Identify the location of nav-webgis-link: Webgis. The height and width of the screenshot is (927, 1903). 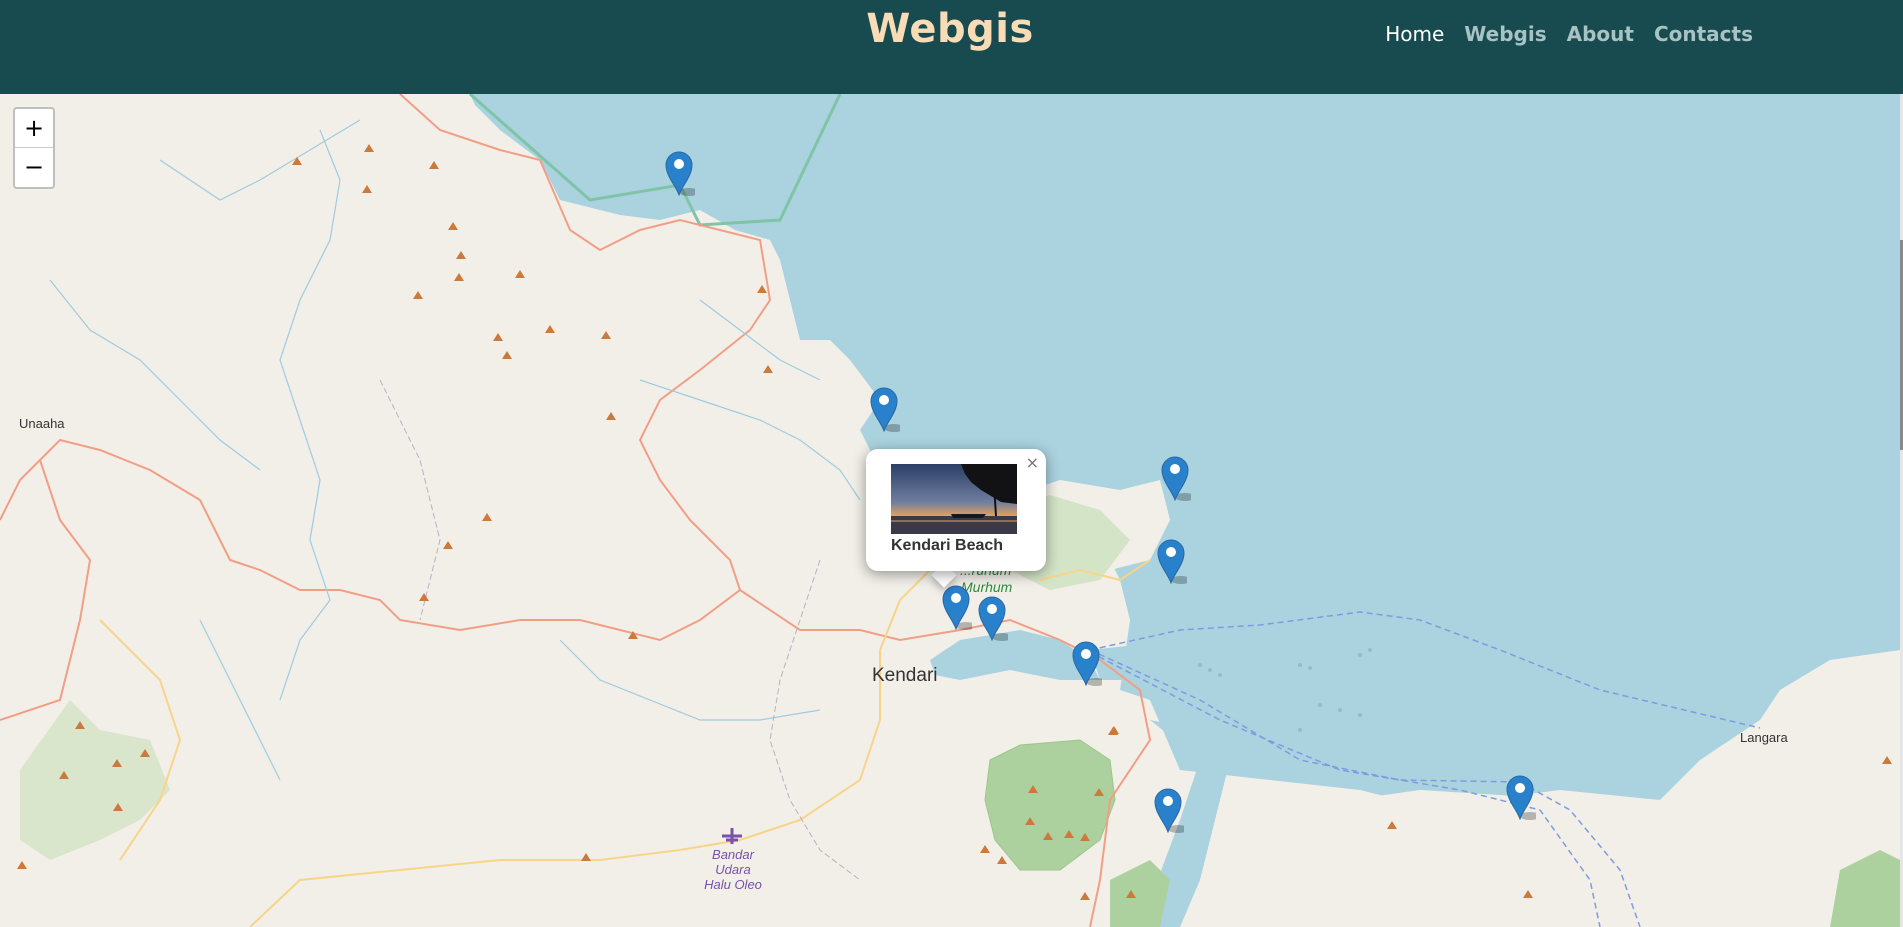
(1505, 34).